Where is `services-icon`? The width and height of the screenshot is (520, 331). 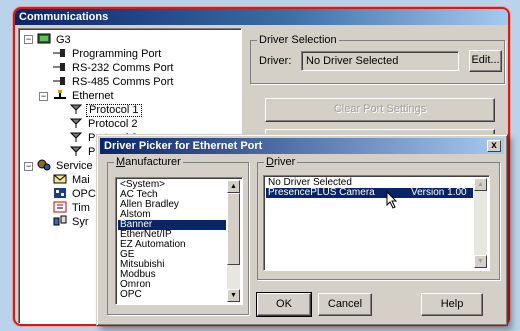 services-icon is located at coordinates (44, 165).